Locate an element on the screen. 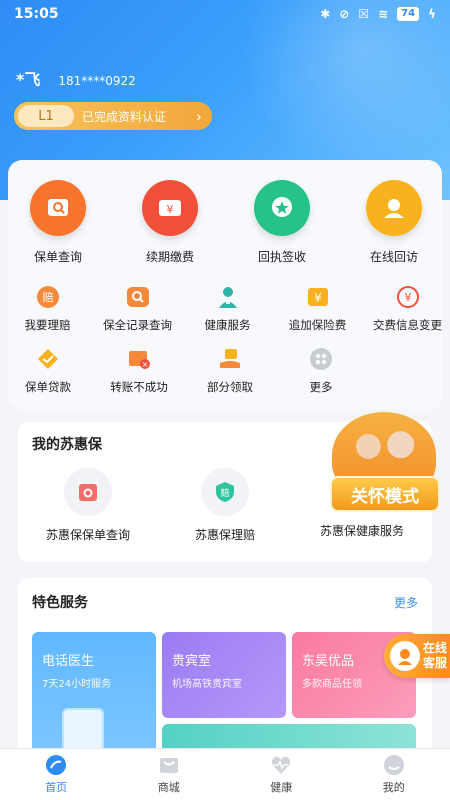 The height and width of the screenshot is (800, 450). status-icons: ✱ ⊘ ☒ ≋ 74 ϟ is located at coordinates (378, 14).